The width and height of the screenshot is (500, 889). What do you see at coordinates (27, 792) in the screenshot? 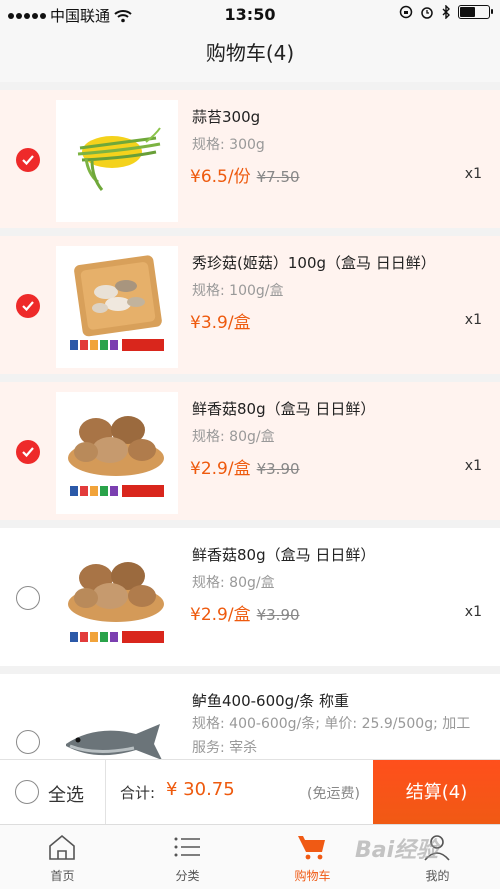
I see `select-all-checkbox` at bounding box center [27, 792].